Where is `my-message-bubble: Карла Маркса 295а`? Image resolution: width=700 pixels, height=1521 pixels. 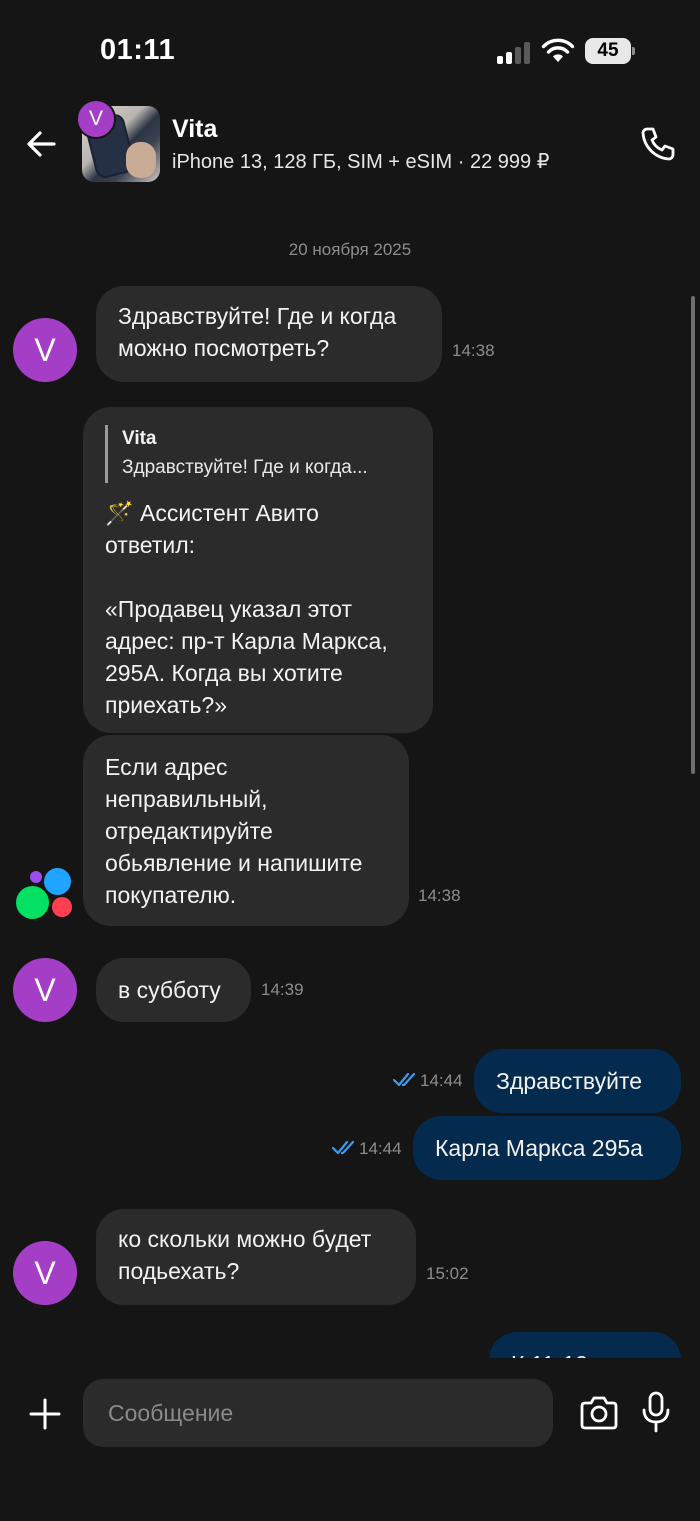
my-message-bubble: Карла Маркса 295а is located at coordinates (547, 1148).